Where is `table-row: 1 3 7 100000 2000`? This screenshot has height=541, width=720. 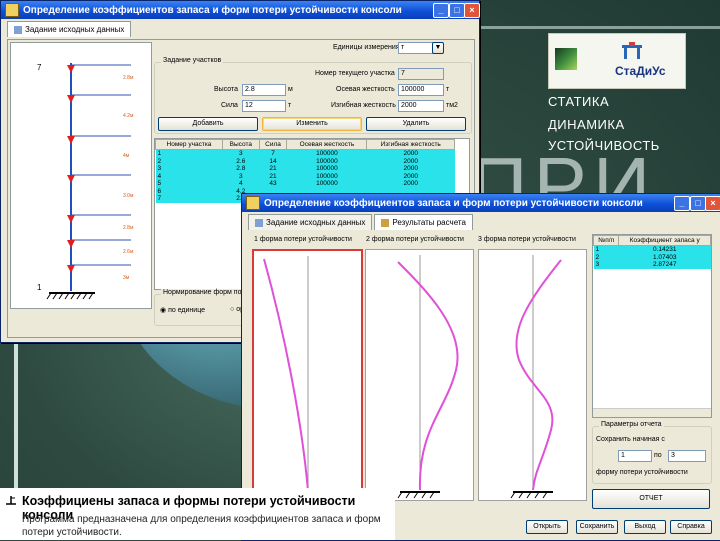
table-row: 1 3 7 100000 2000 is located at coordinates (305, 153).